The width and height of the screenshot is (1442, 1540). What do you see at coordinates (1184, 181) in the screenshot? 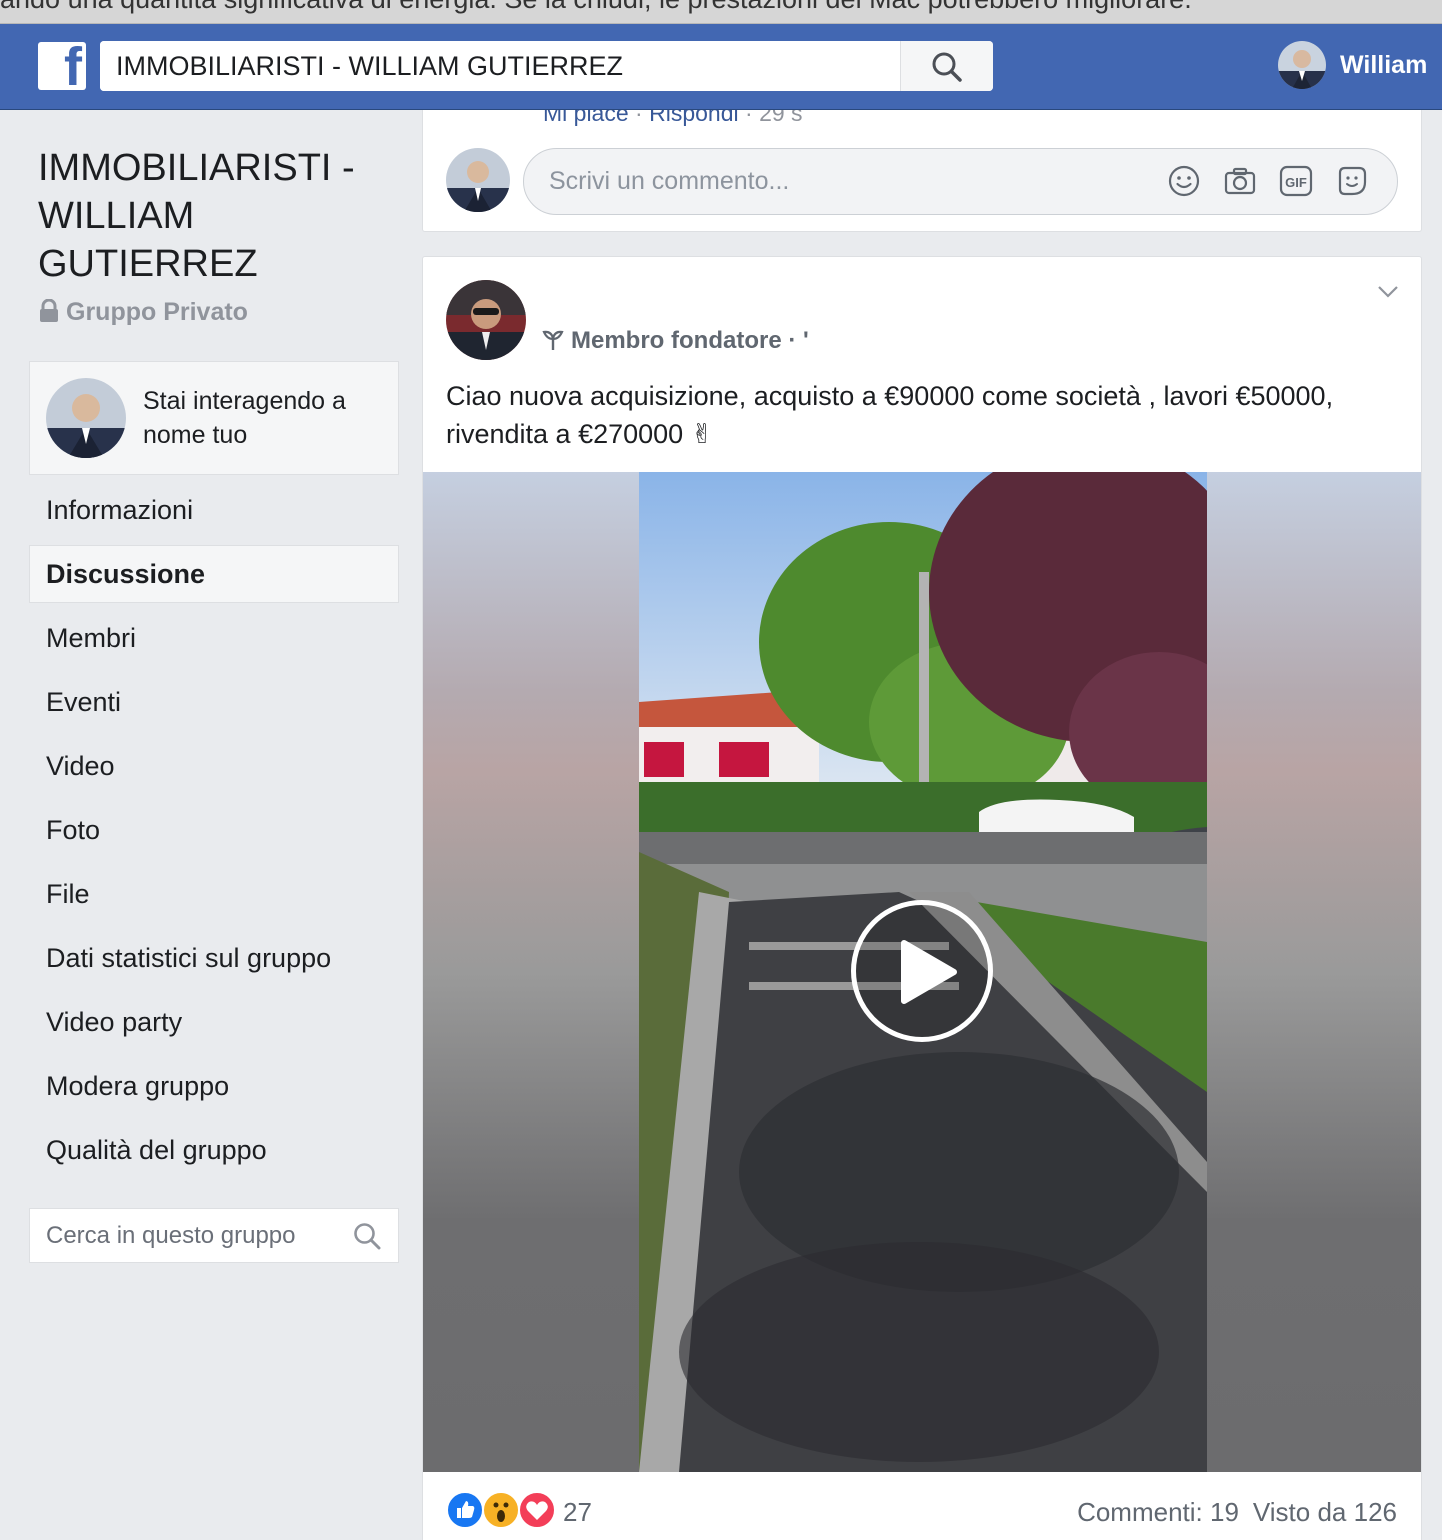
I see `emoji-icon` at bounding box center [1184, 181].